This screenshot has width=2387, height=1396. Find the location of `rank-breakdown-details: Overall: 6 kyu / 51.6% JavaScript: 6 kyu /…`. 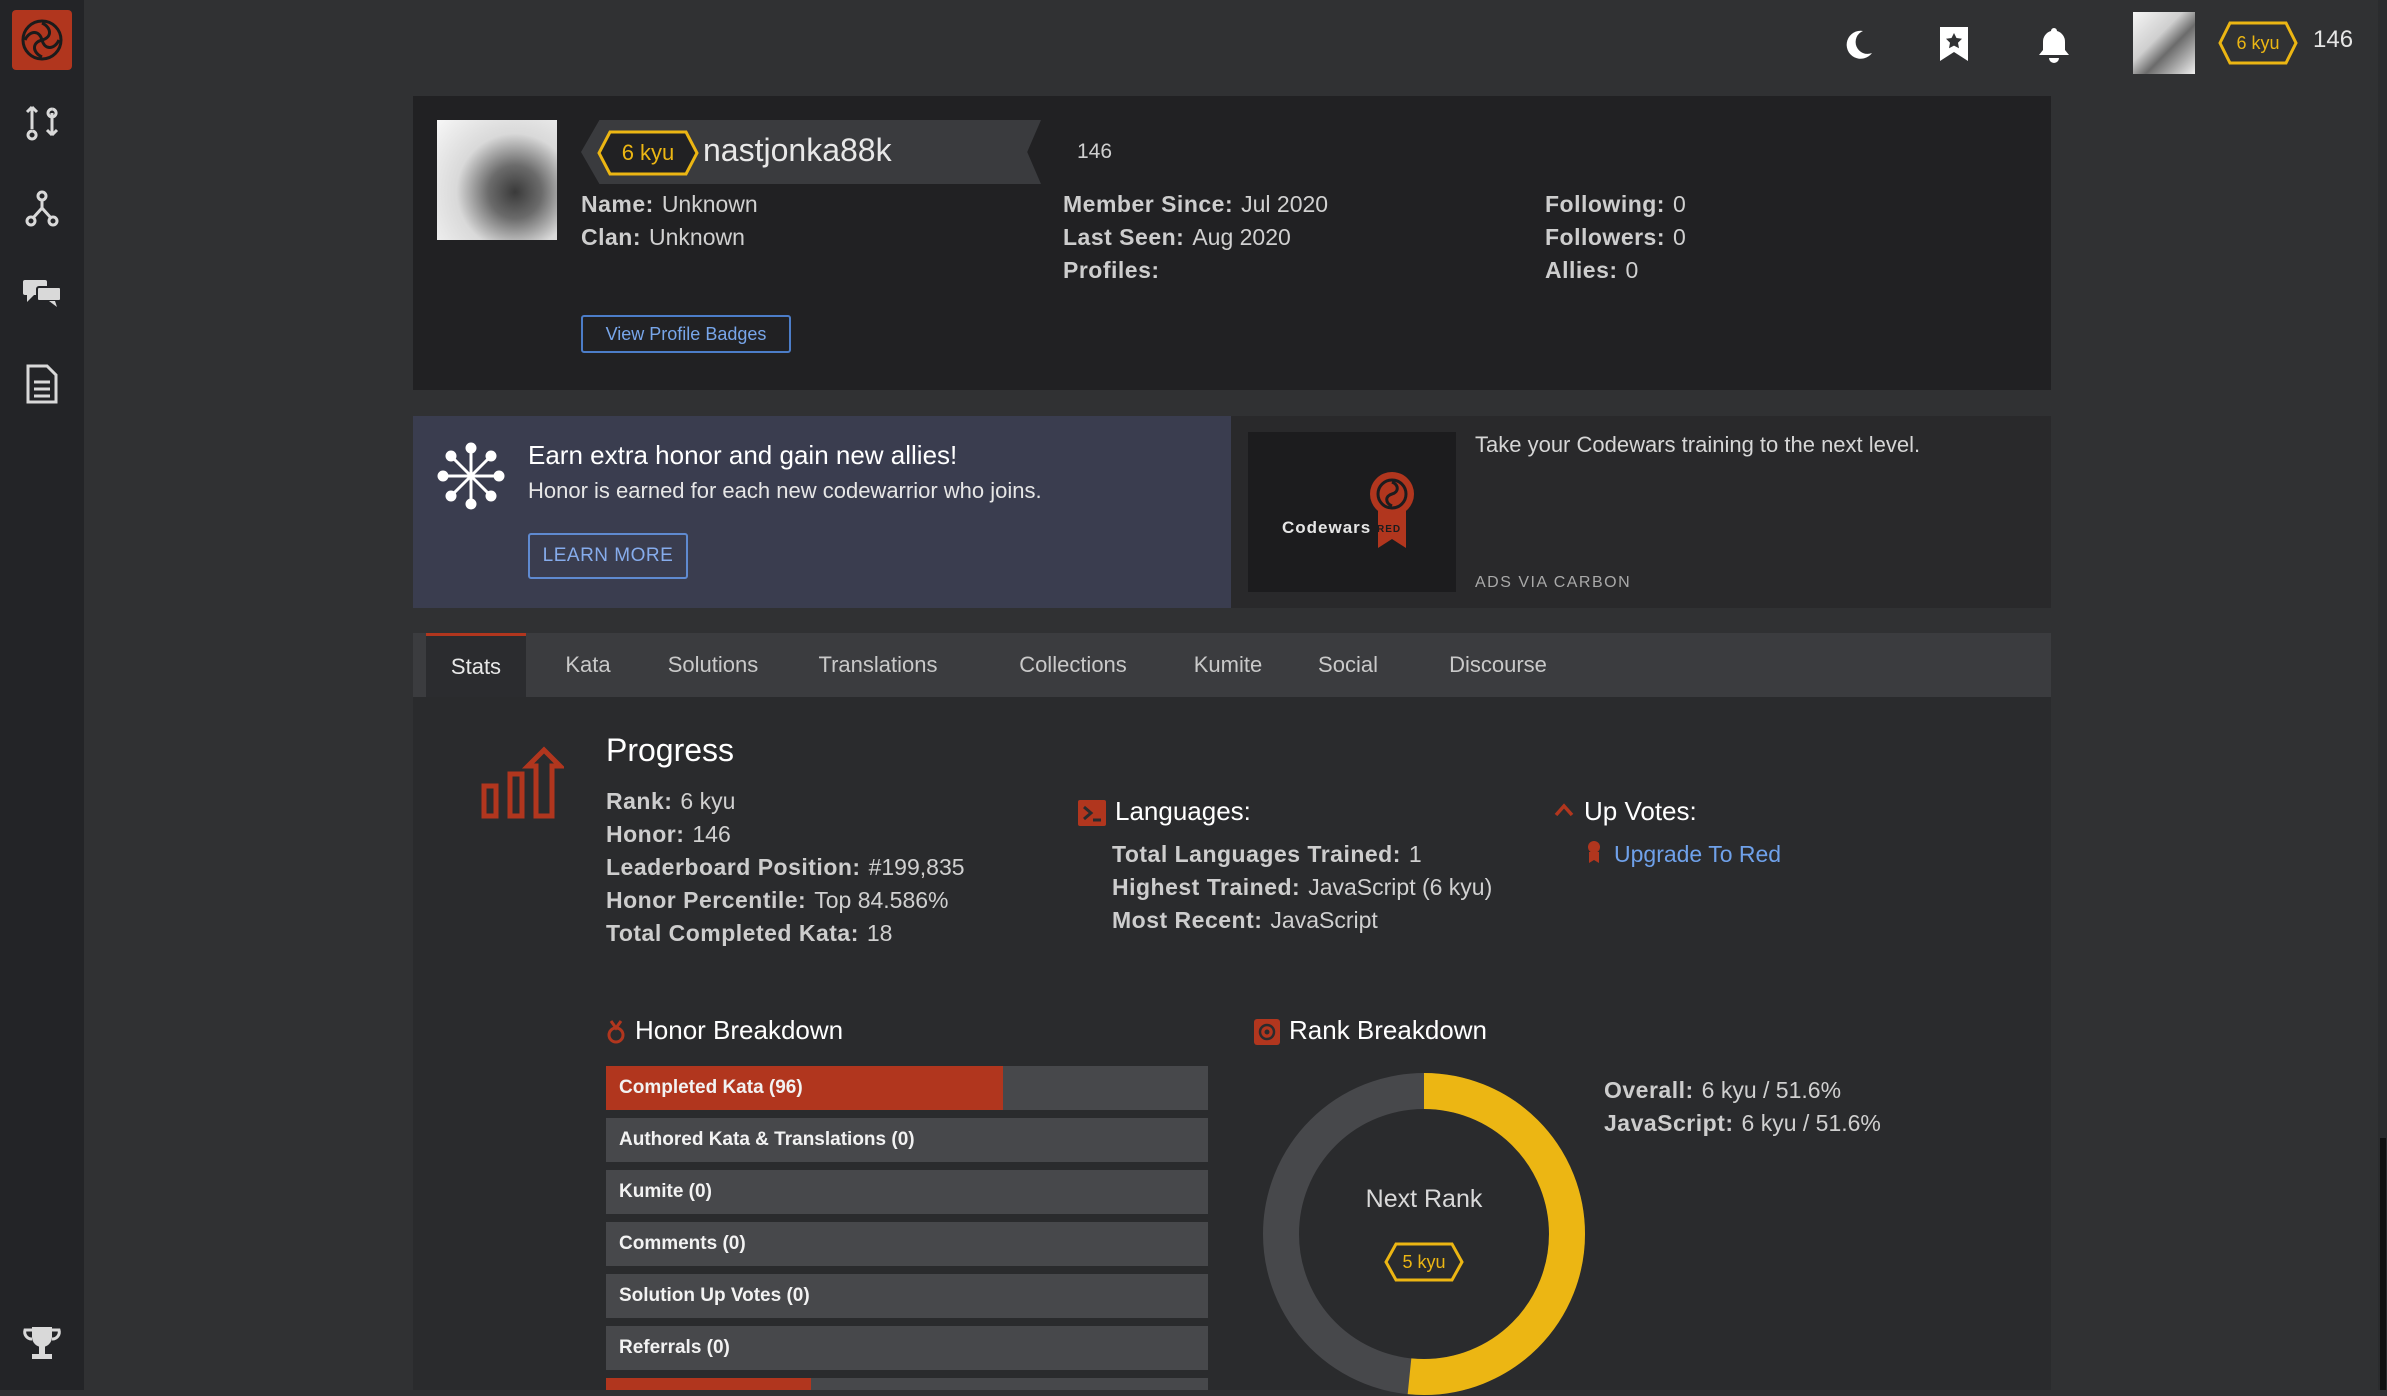

rank-breakdown-details: Overall: 6 kyu / 51.6% JavaScript: 6 kyu /… is located at coordinates (1742, 1107).